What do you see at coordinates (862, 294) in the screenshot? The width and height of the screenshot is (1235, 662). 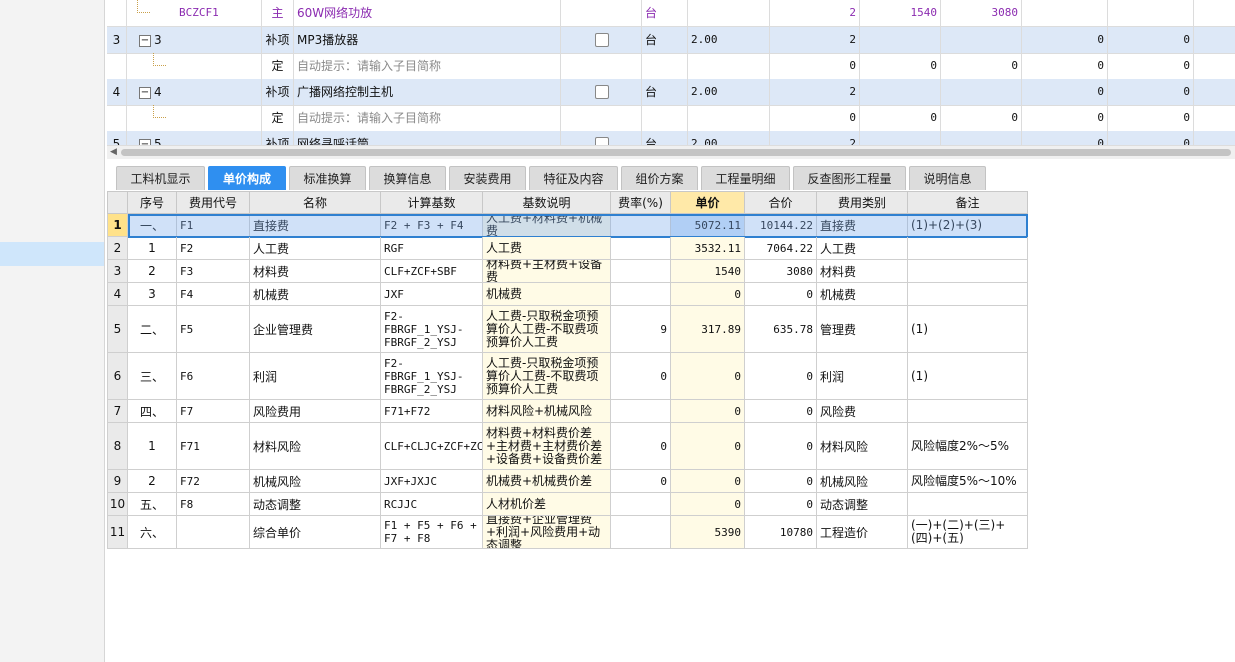 I see `cell-category: 机械费` at bounding box center [862, 294].